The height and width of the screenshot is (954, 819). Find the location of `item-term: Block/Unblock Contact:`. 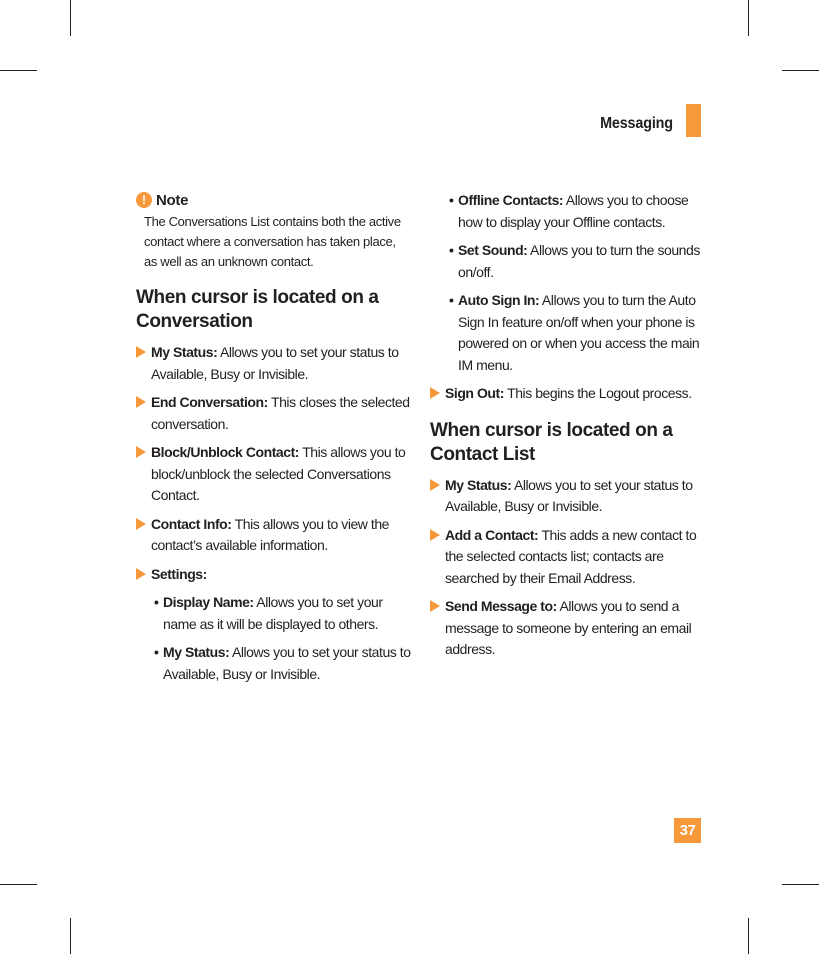

item-term: Block/Unblock Contact: is located at coordinates (225, 452).